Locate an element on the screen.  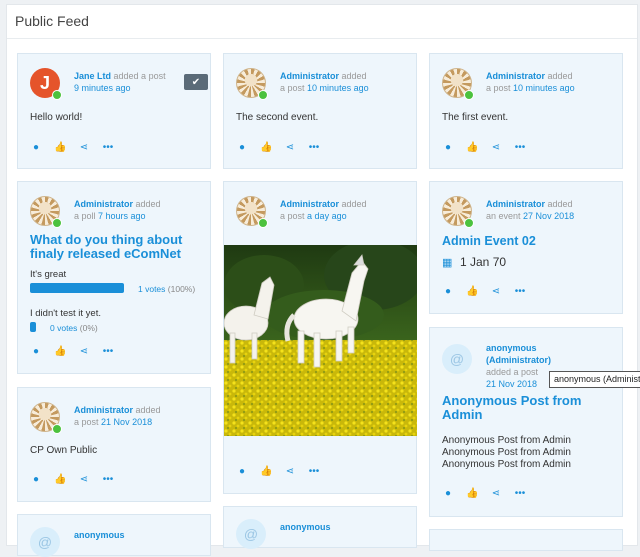
panel-title: Public Feed is located at coordinates (52, 21).